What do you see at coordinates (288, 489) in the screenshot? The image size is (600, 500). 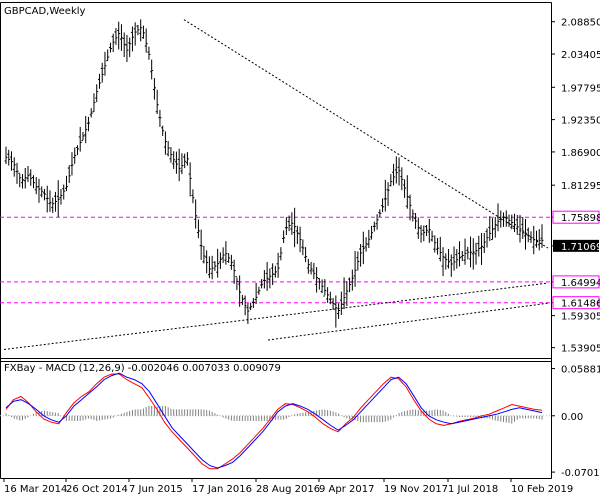 I see `date-tick-label: 28 Aug 2016` at bounding box center [288, 489].